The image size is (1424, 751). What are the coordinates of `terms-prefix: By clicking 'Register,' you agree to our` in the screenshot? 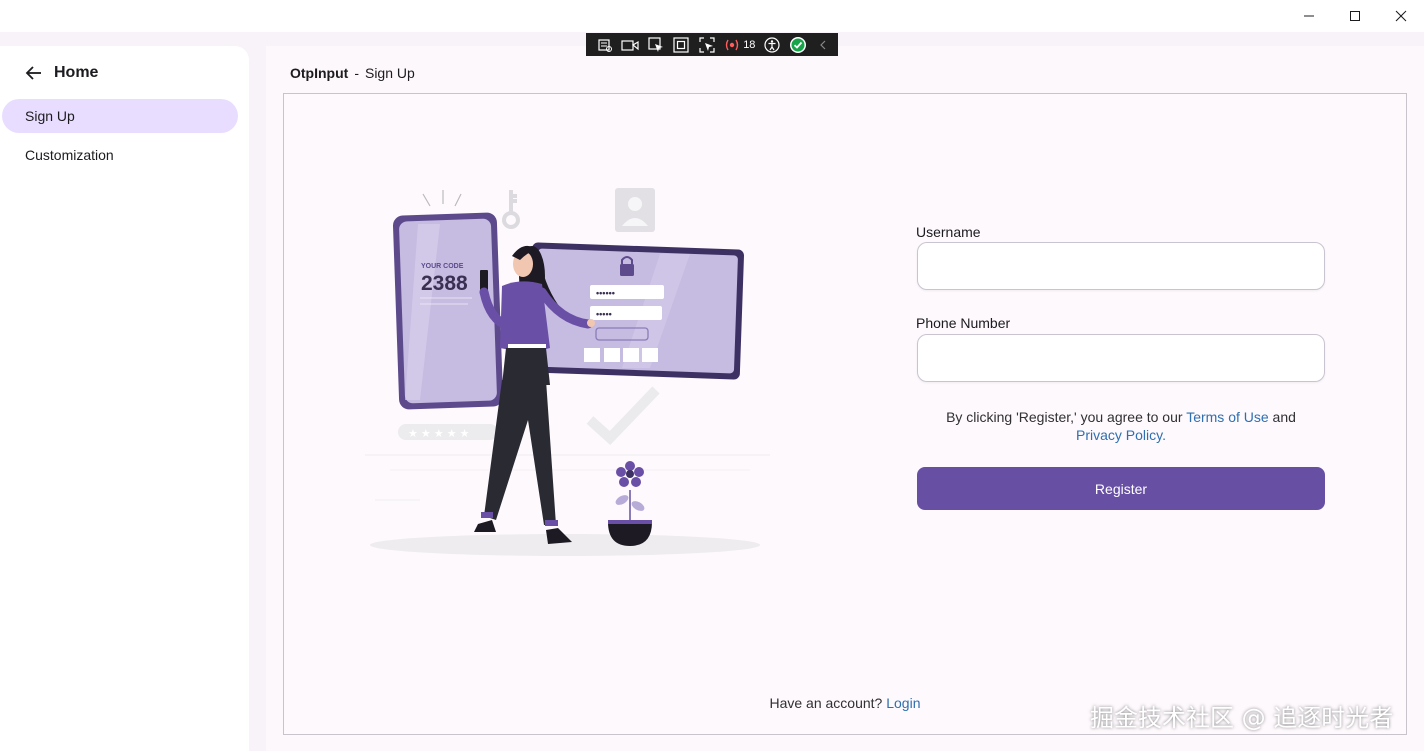 It's located at (1066, 417).